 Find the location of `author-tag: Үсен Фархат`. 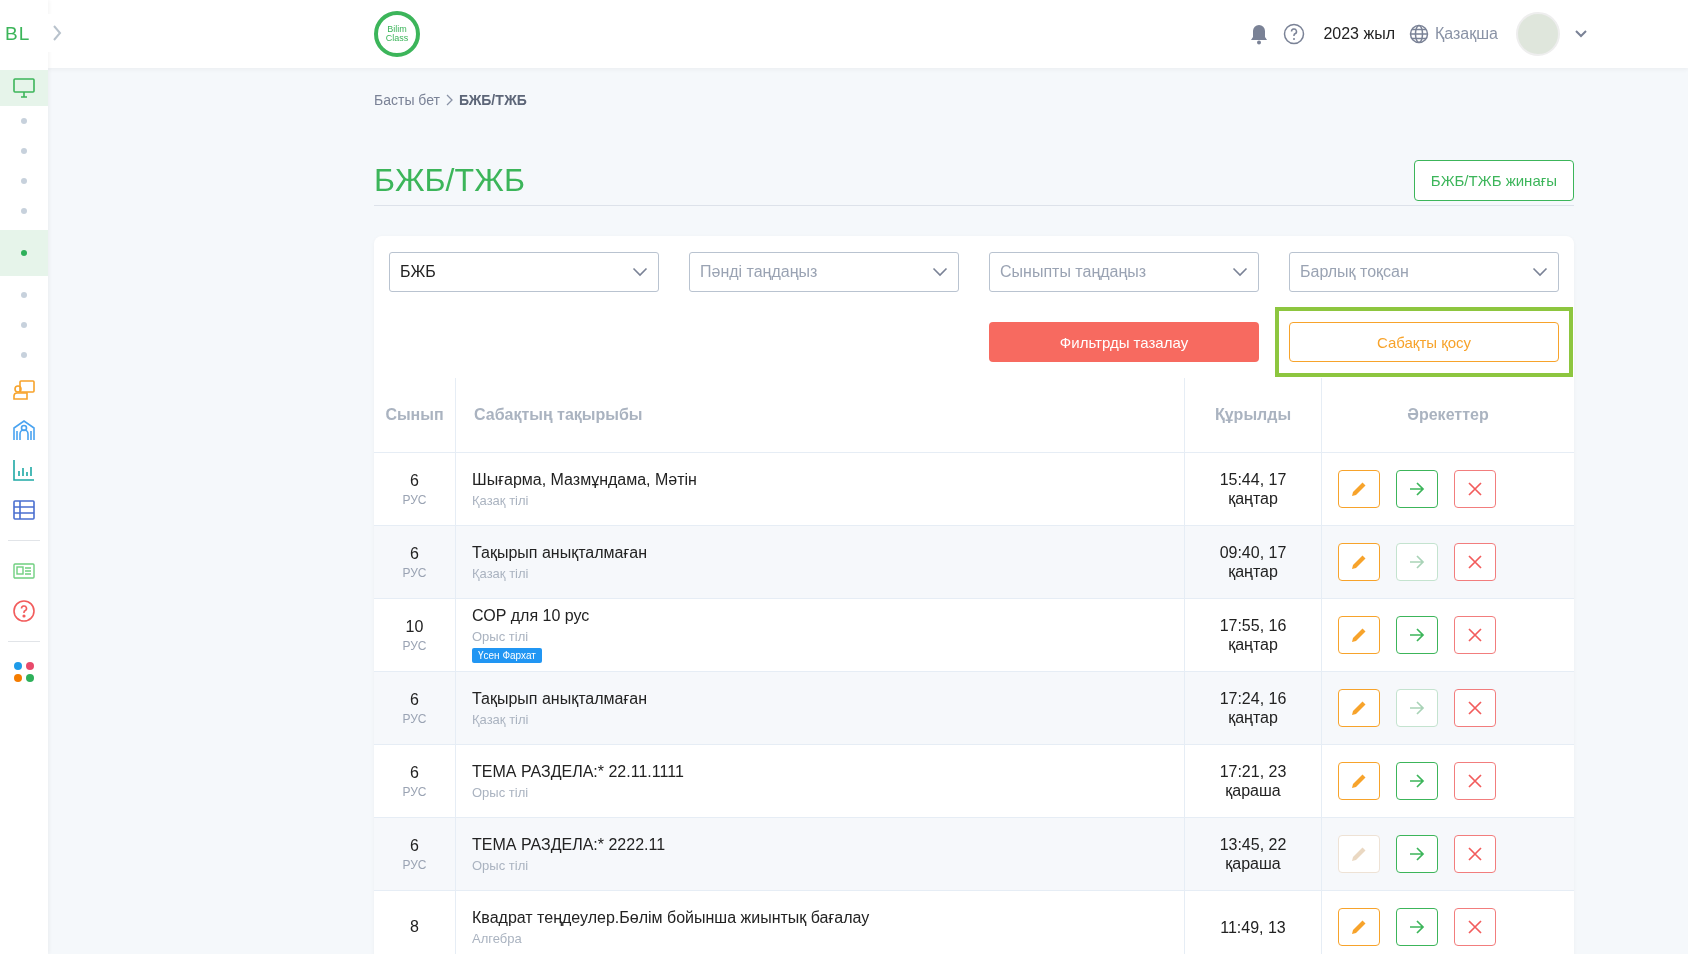

author-tag: Үсен Фархат is located at coordinates (507, 655).